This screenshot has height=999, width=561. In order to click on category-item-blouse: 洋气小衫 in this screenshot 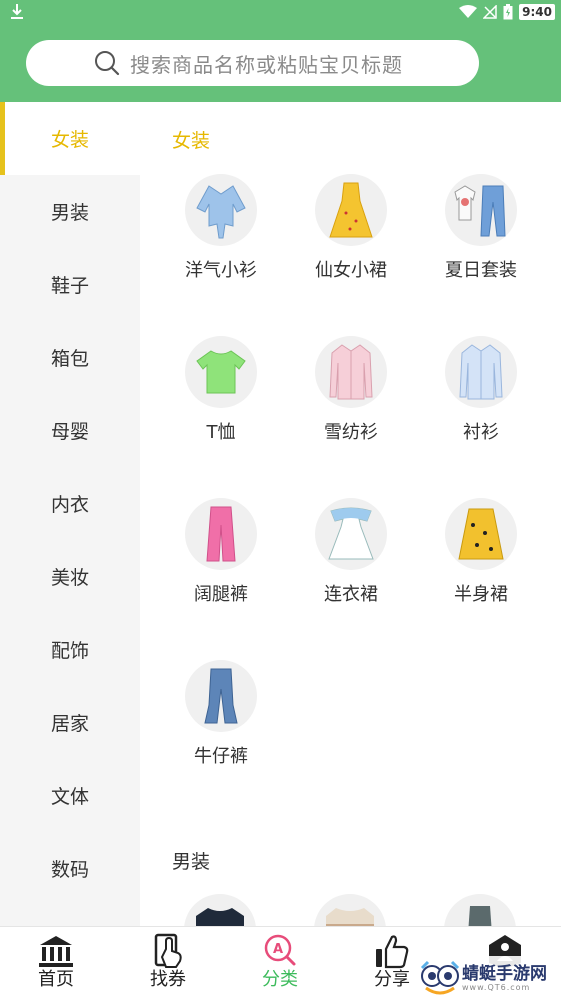, I will do `click(221, 228)`.